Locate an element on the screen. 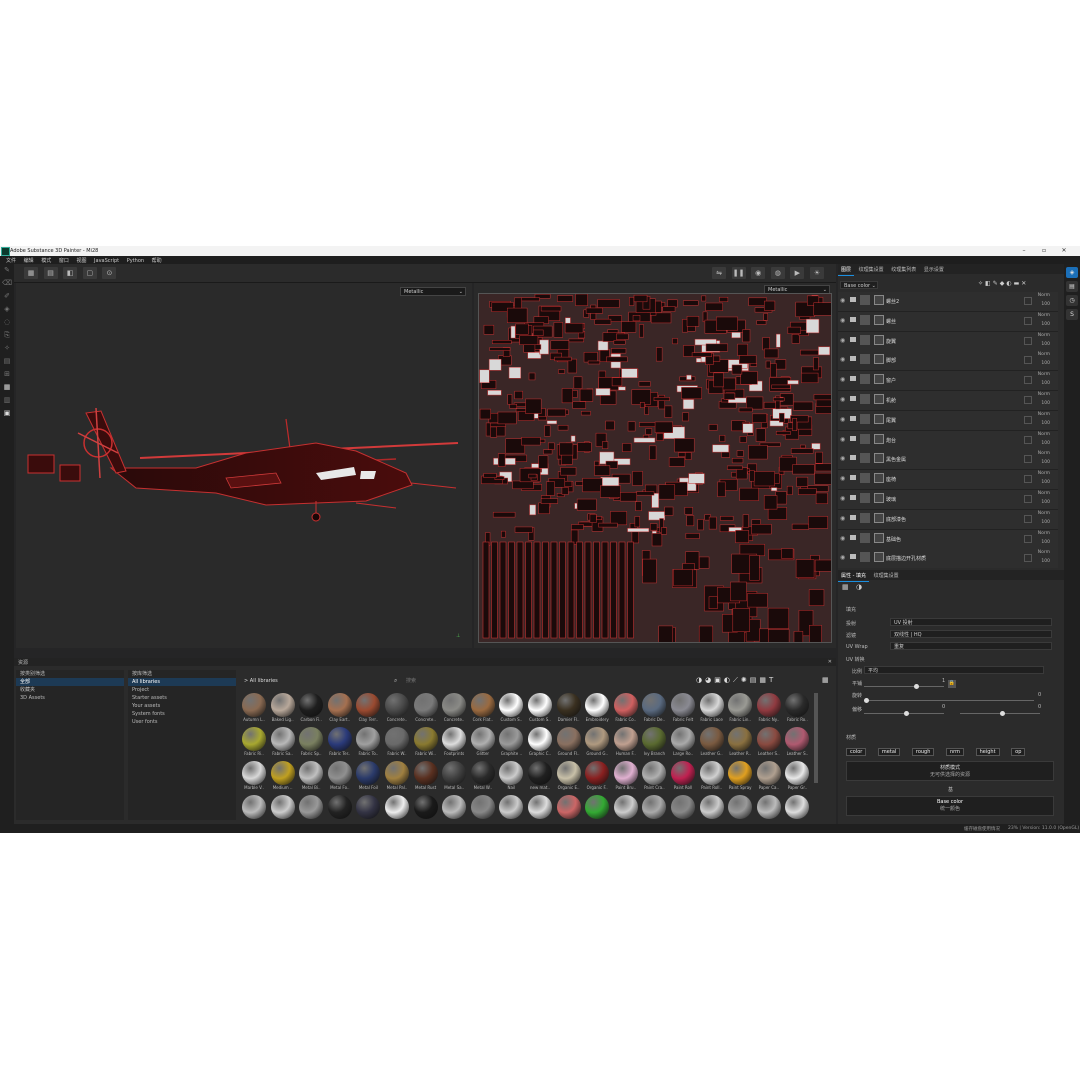  base-color-box: Base color 统一颜色 is located at coordinates (950, 806).